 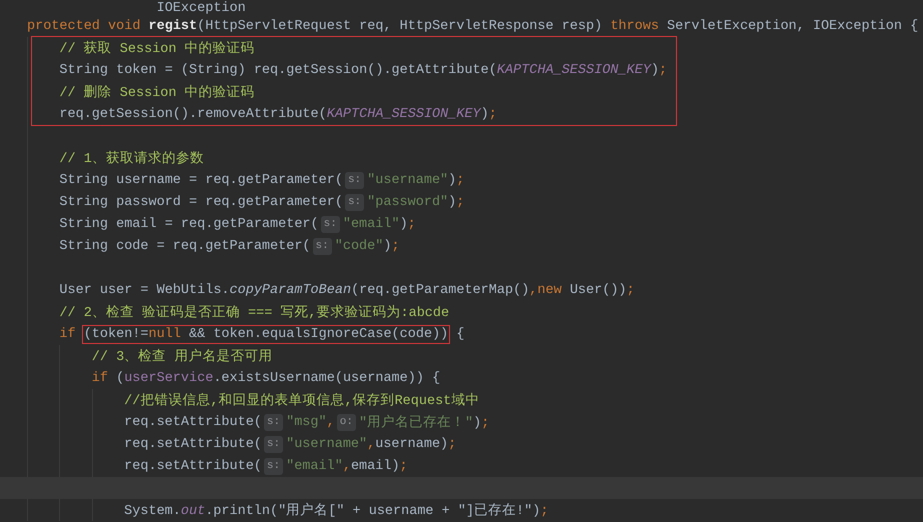 What do you see at coordinates (310, 422) in the screenshot?
I see `code-text: "msg",` at bounding box center [310, 422].